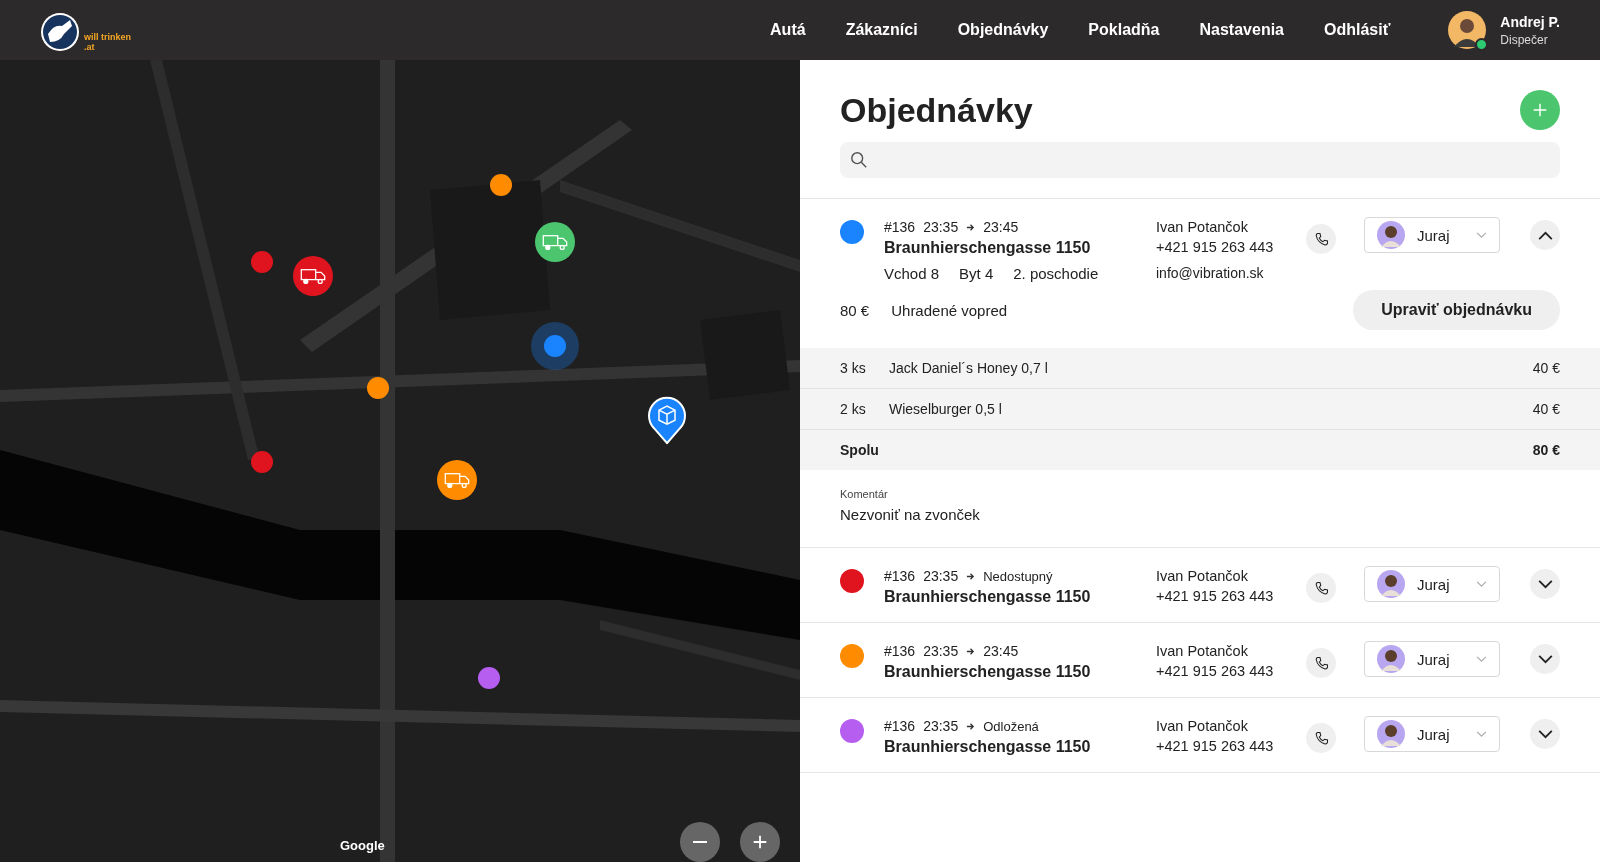  I want to click on address-detail: Vchod 8, so click(912, 273).